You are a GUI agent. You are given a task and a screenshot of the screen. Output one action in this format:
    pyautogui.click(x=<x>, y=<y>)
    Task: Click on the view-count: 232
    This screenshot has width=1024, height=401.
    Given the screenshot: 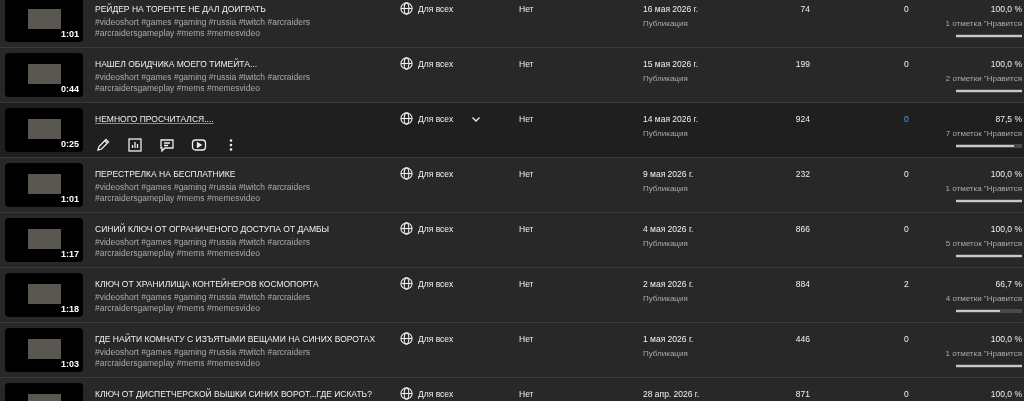 What is the action you would take?
    pyautogui.click(x=802, y=174)
    